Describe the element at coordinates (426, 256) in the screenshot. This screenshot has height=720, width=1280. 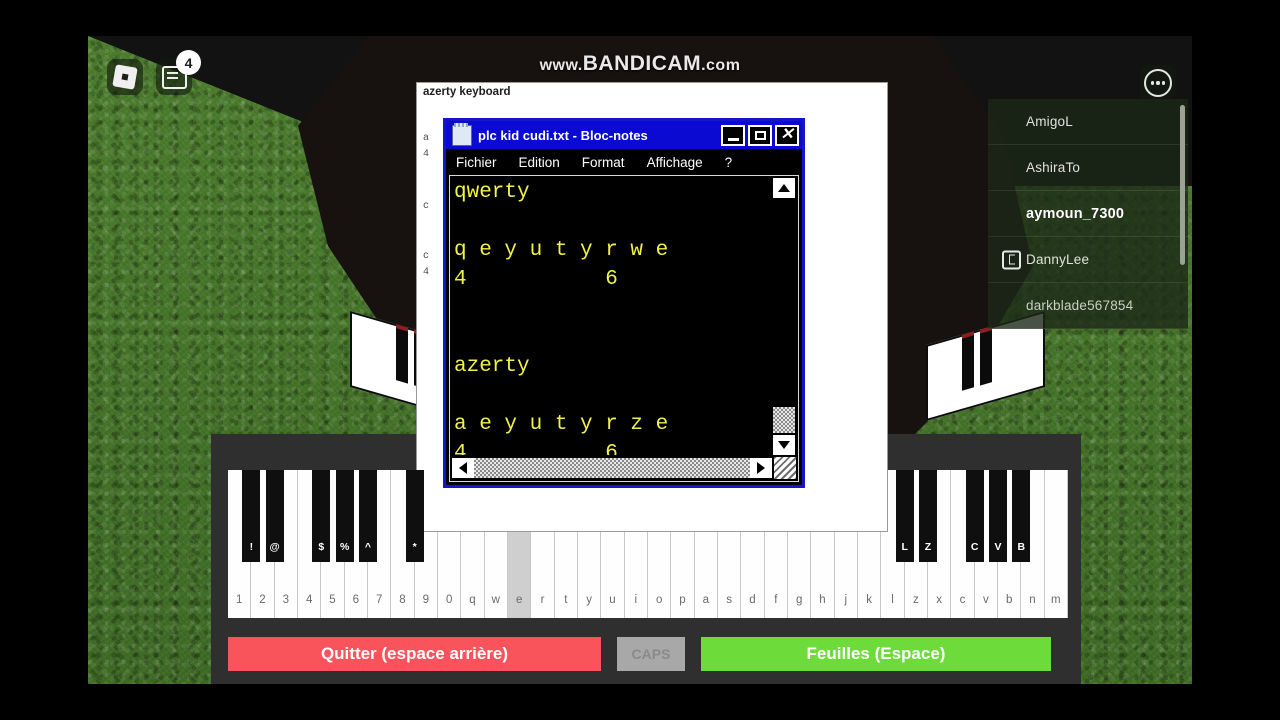
I see `ghost-text-line: c` at that location.